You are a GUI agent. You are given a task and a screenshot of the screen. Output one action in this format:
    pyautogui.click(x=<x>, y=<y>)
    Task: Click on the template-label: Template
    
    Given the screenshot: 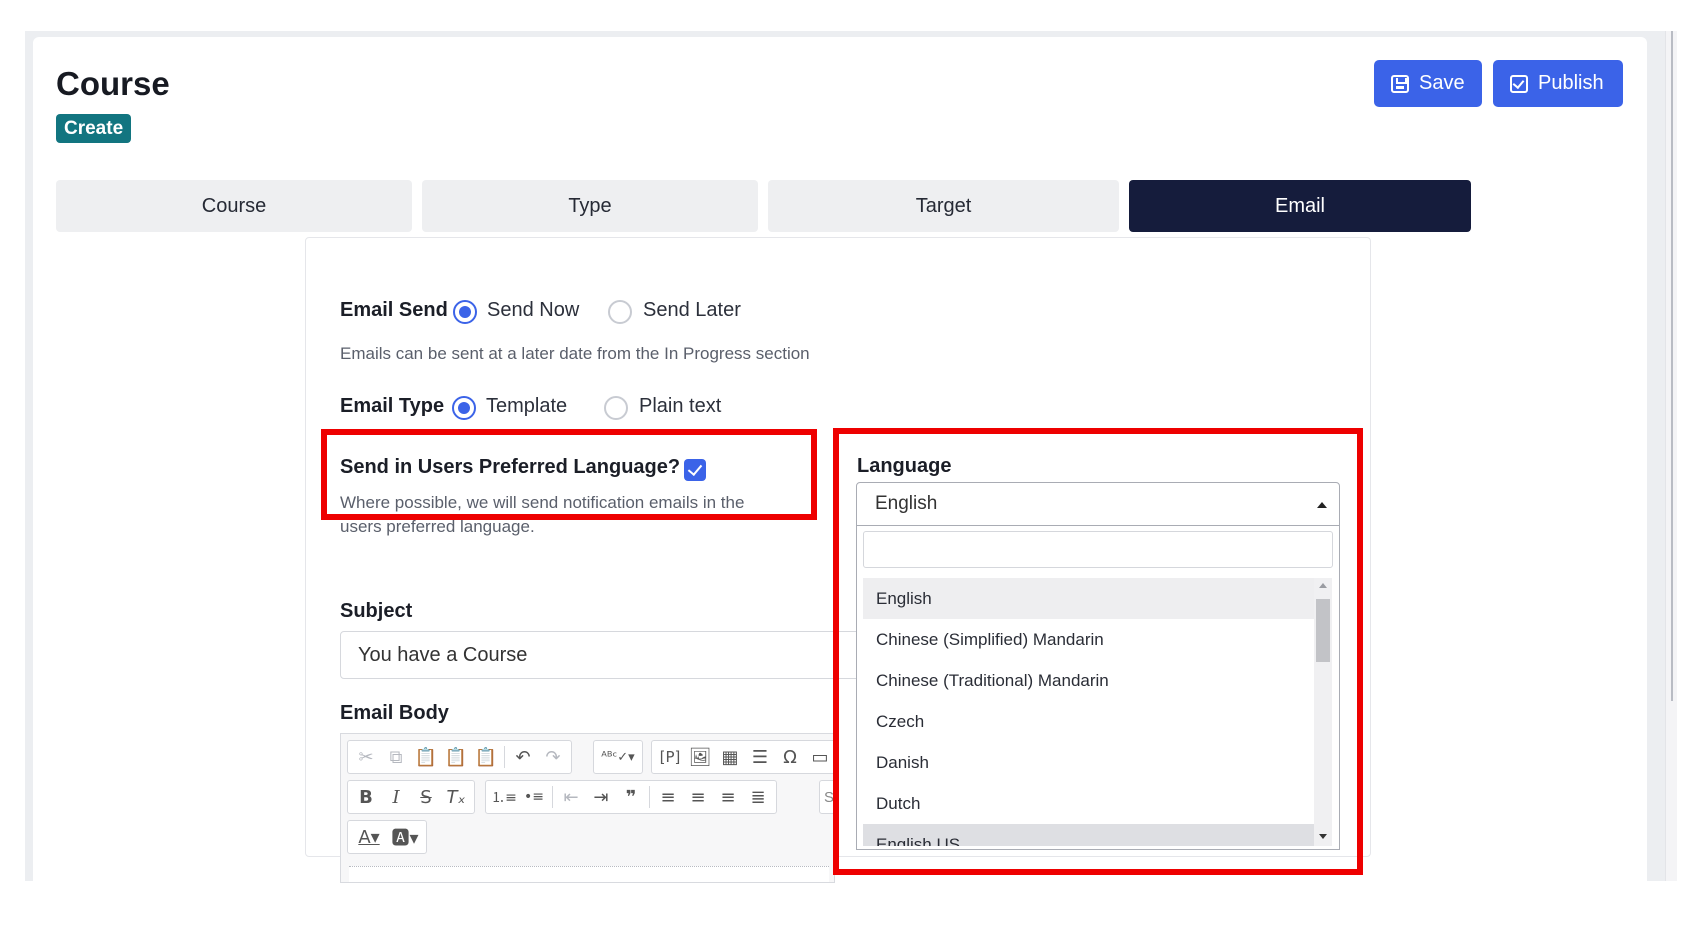 What is the action you would take?
    pyautogui.click(x=527, y=406)
    